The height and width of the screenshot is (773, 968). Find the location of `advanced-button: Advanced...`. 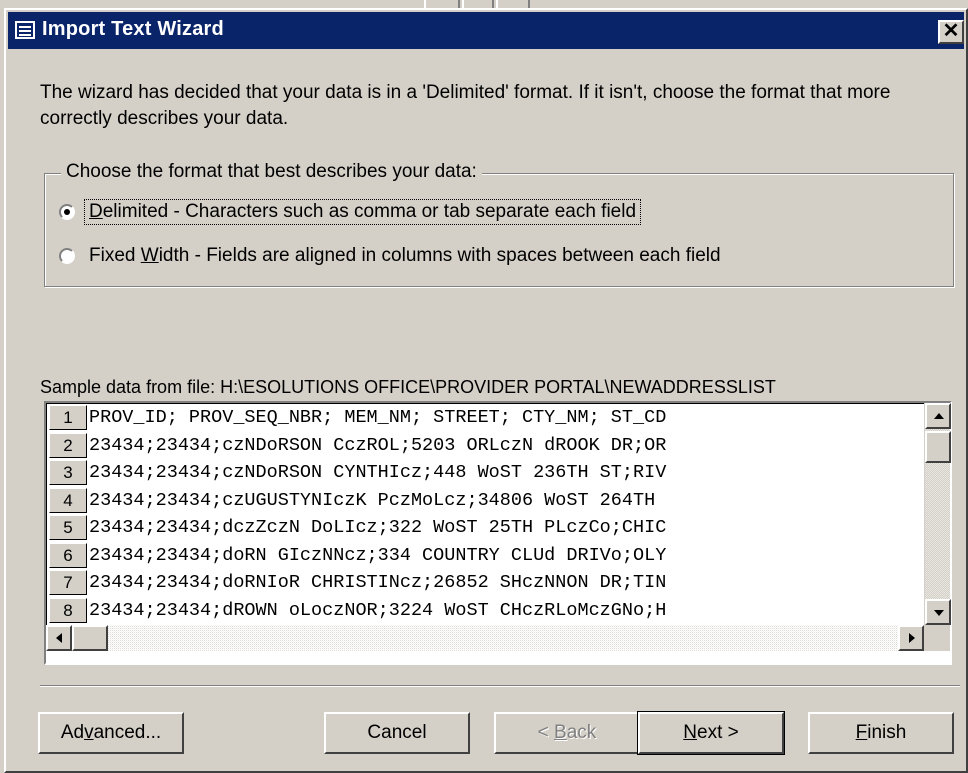

advanced-button: Advanced... is located at coordinates (111, 733).